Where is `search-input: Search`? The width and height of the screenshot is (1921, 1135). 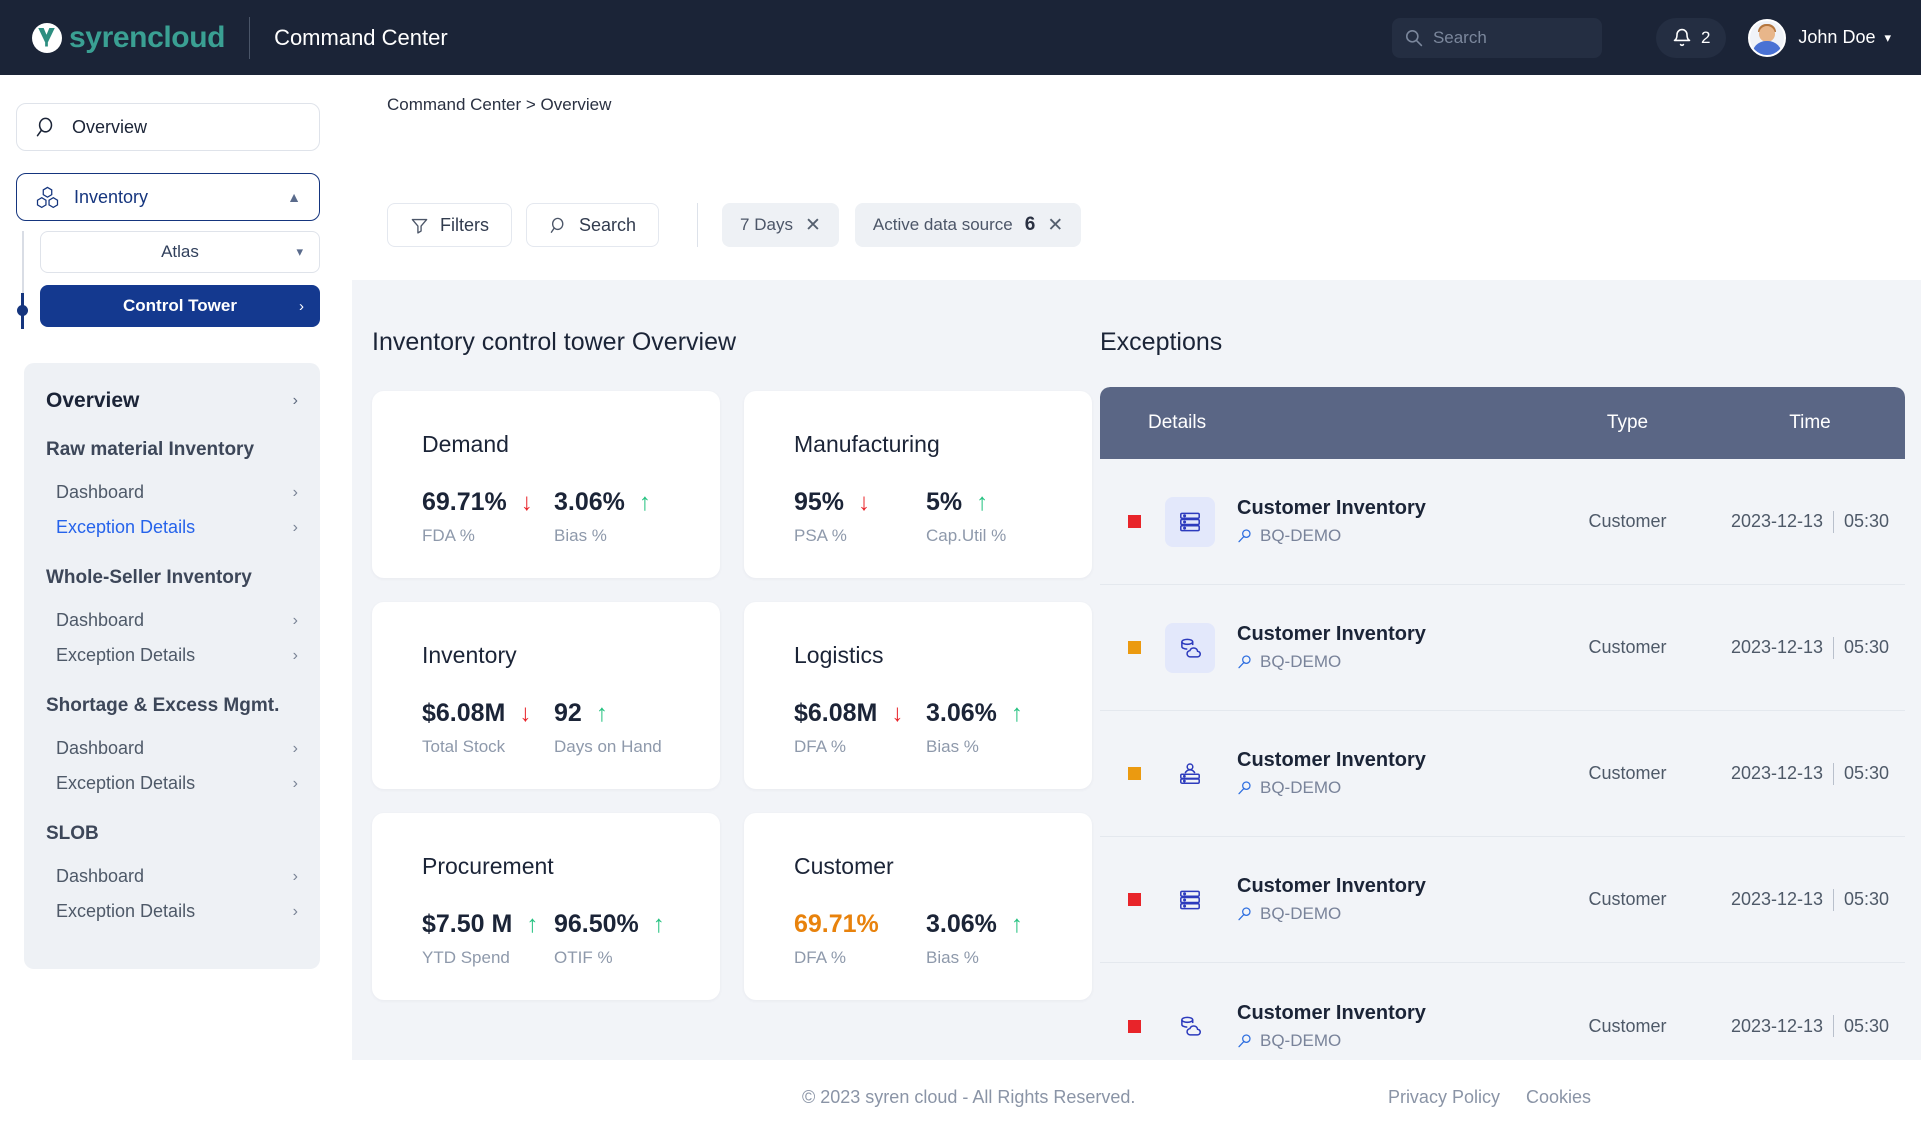
search-input: Search is located at coordinates (1496, 37).